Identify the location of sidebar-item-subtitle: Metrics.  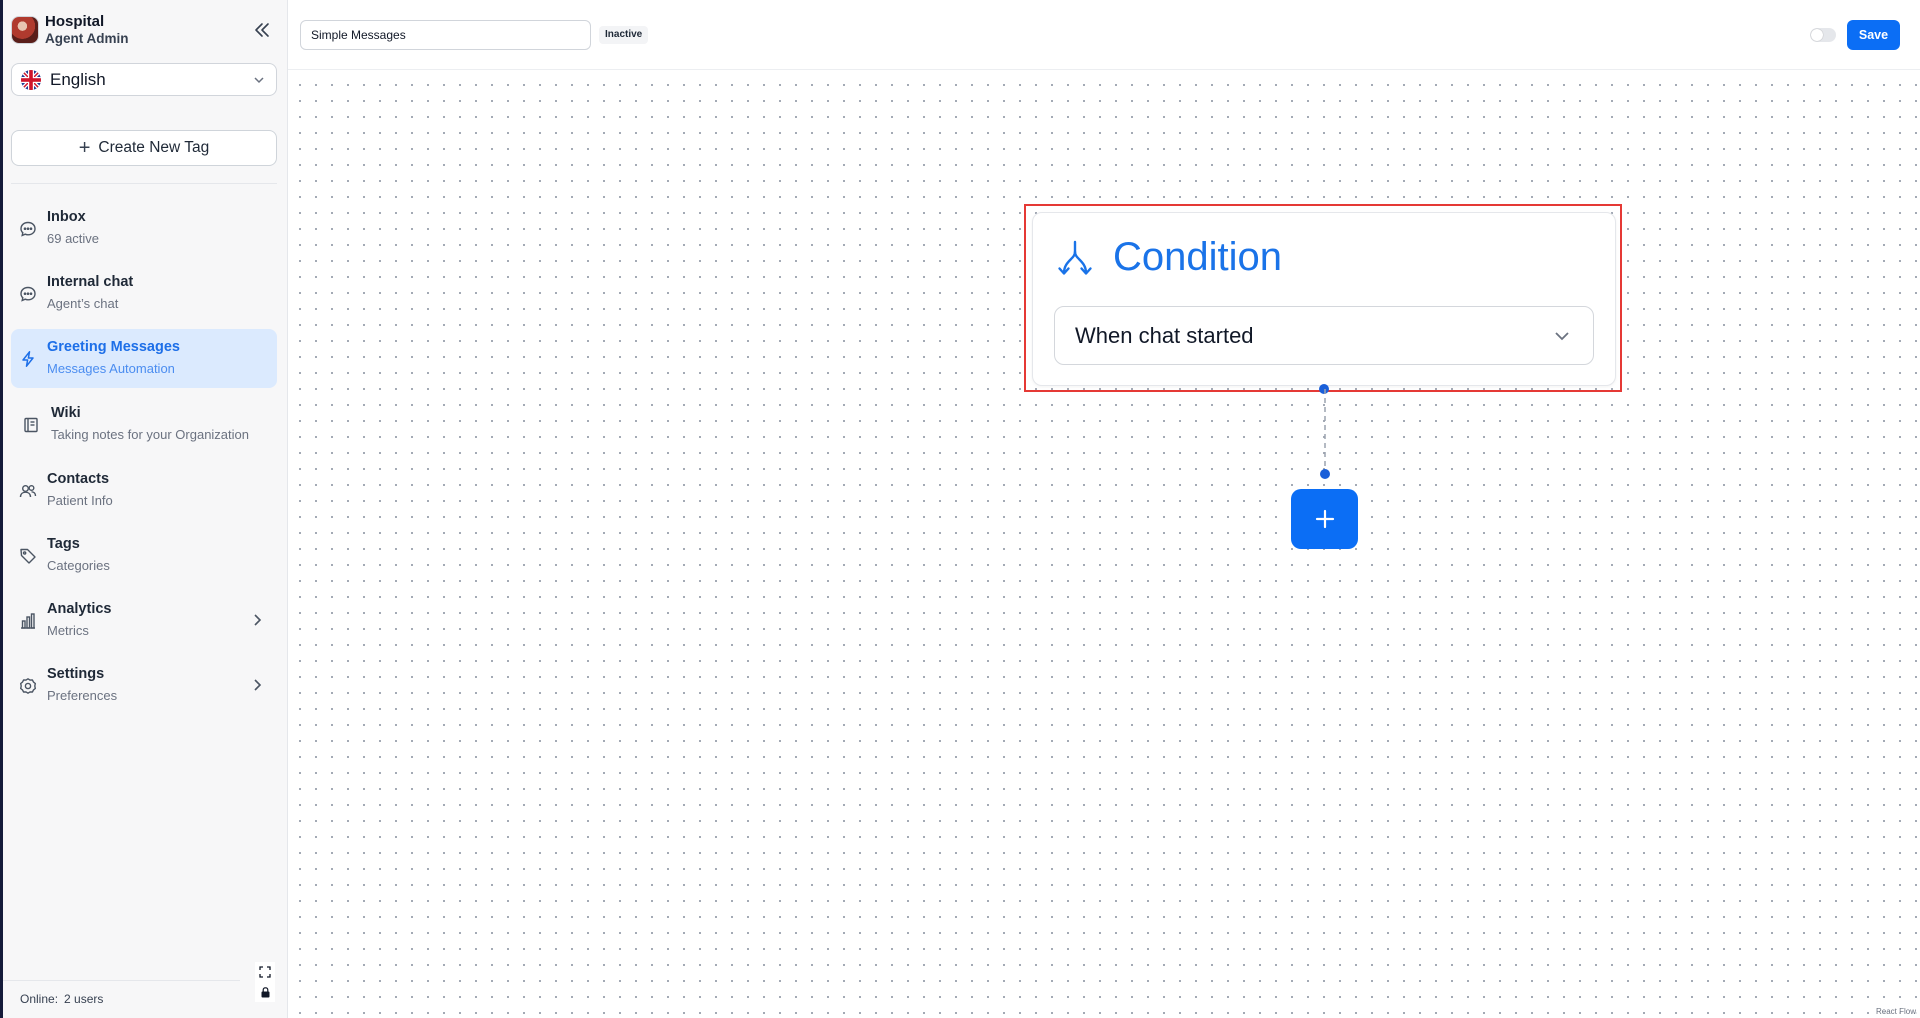
(68, 630).